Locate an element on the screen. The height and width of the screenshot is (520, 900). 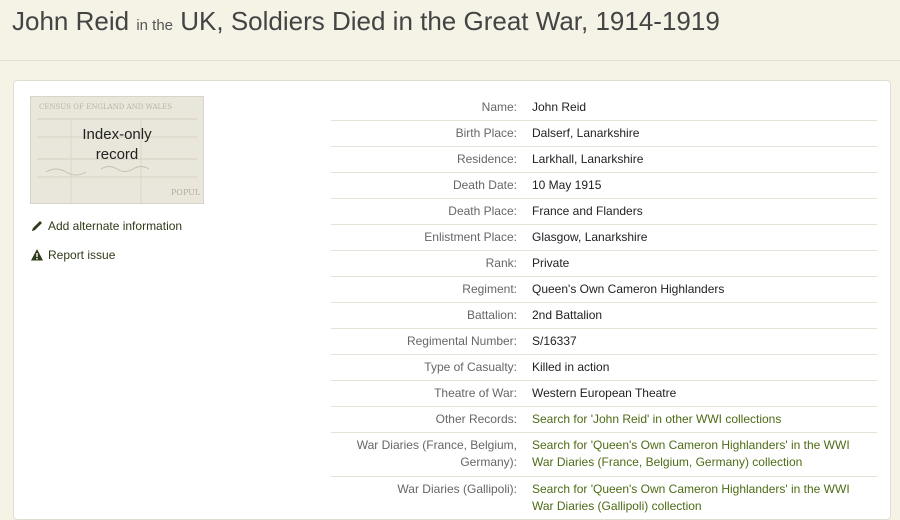
row-residence: Residence: Larkhall, Lanarkshire is located at coordinates (604, 160).